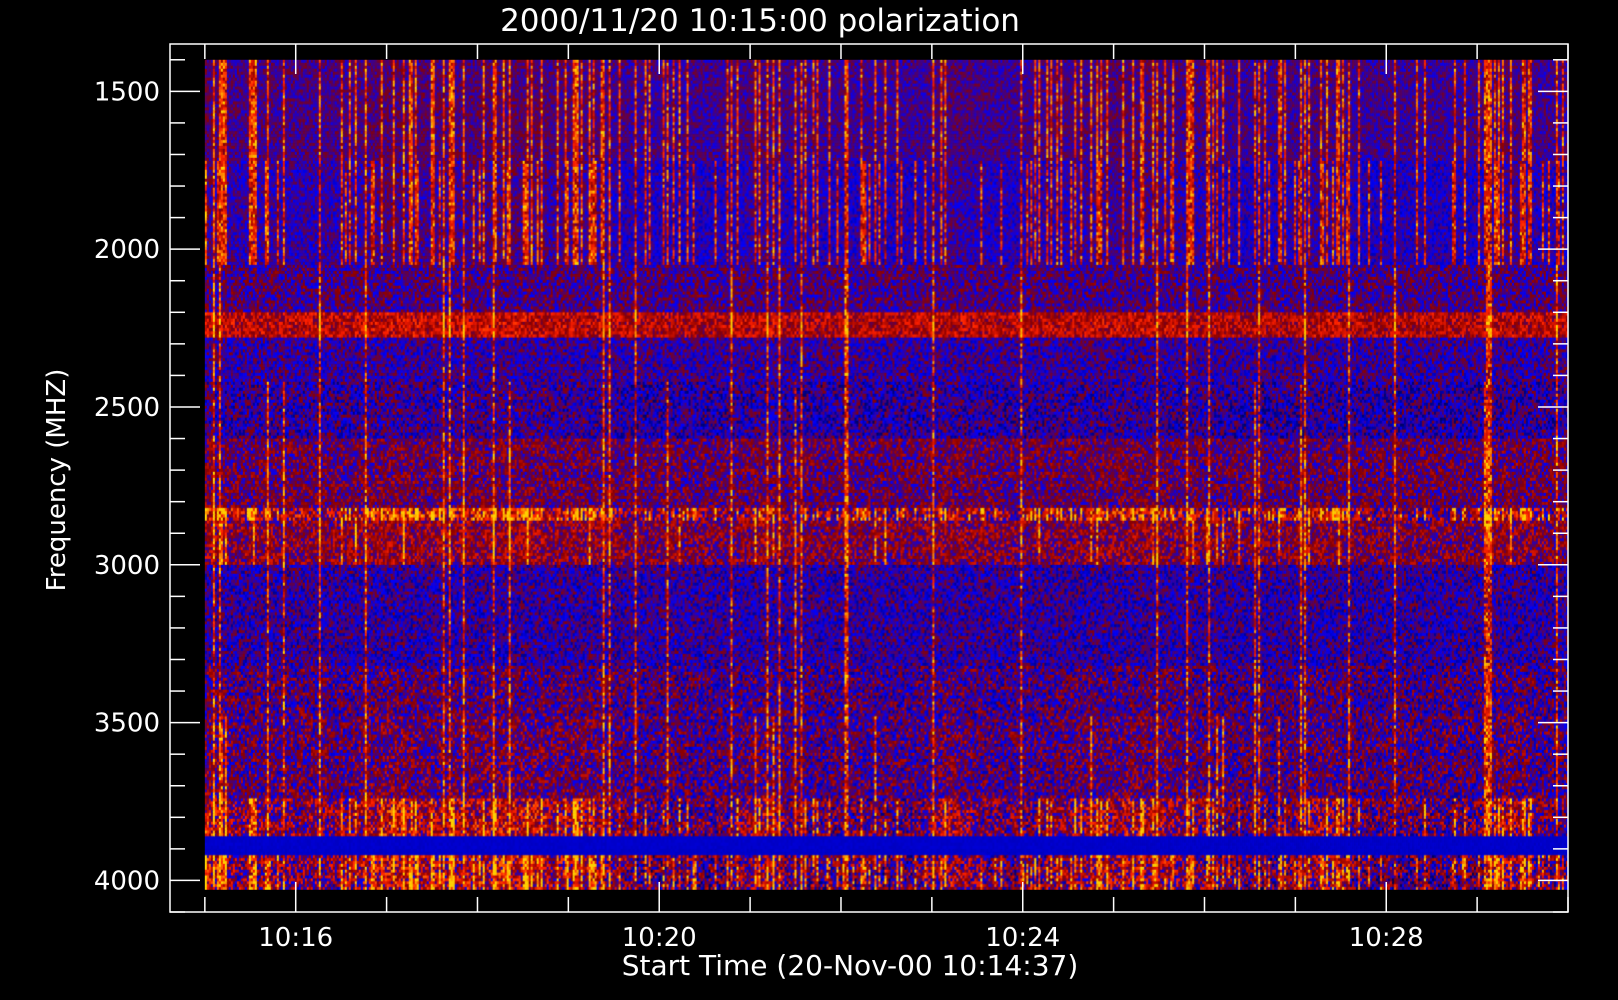  What do you see at coordinates (127, 92) in the screenshot?
I see `y-tick-label: 1500` at bounding box center [127, 92].